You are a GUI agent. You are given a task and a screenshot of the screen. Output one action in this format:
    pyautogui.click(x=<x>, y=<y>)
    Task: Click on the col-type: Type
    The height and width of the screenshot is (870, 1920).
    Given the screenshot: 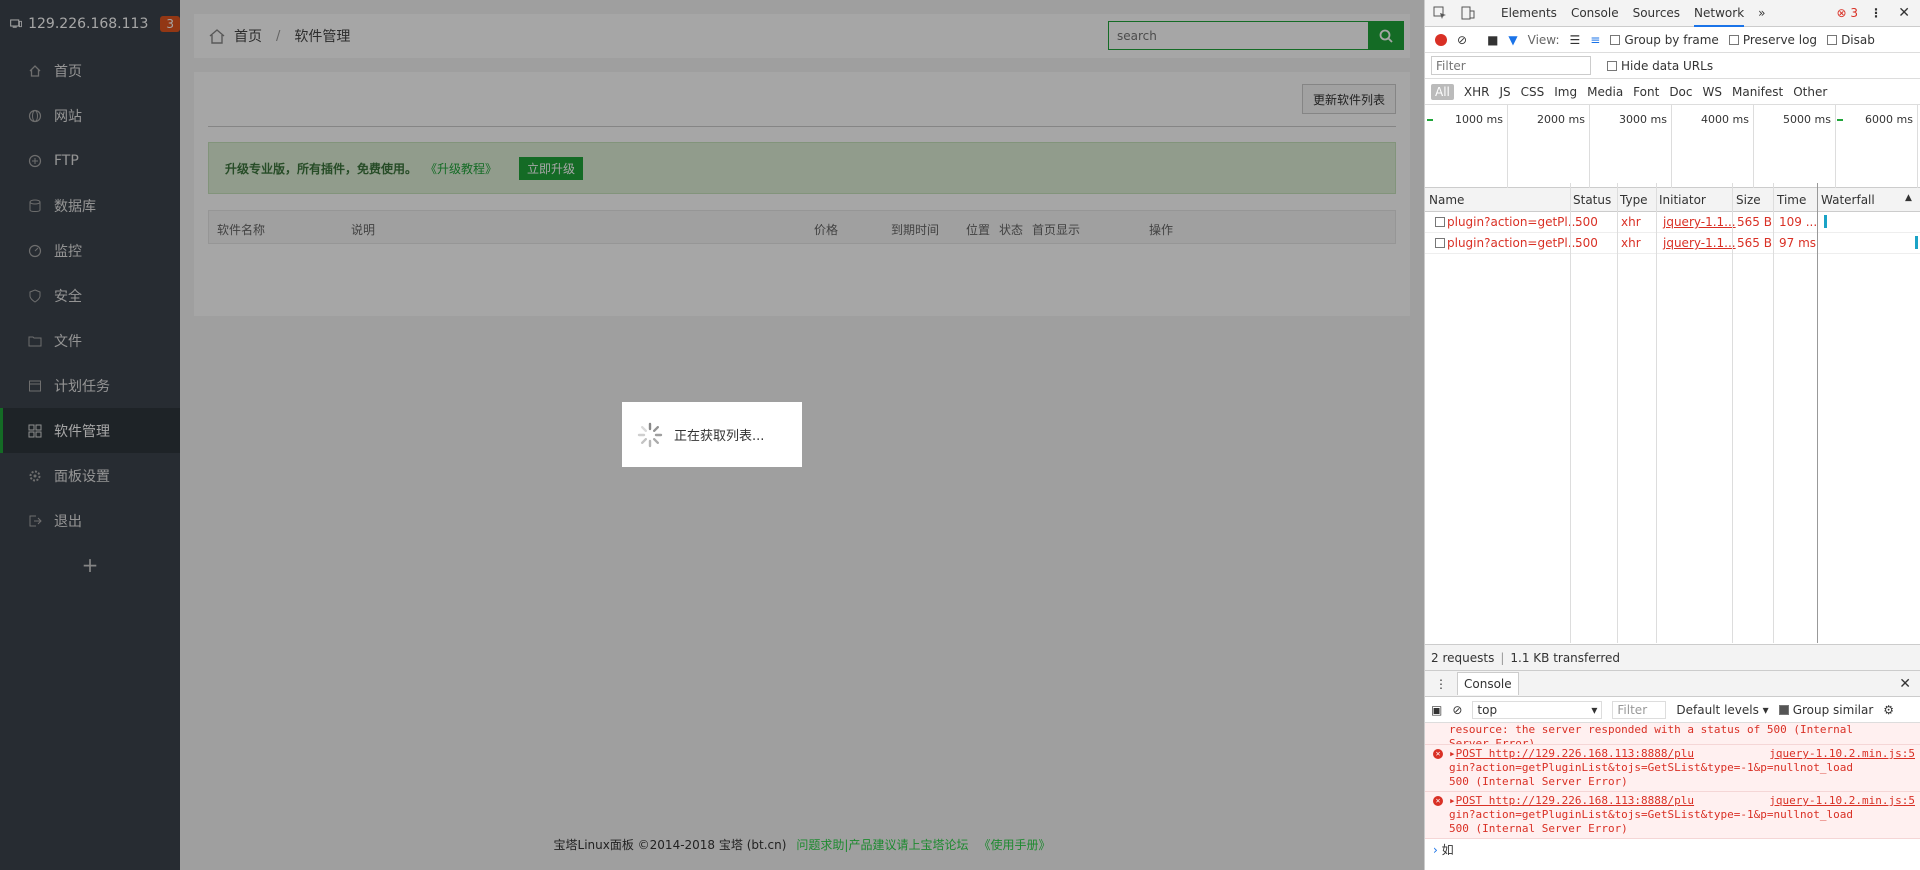 What is the action you would take?
    pyautogui.click(x=1634, y=200)
    